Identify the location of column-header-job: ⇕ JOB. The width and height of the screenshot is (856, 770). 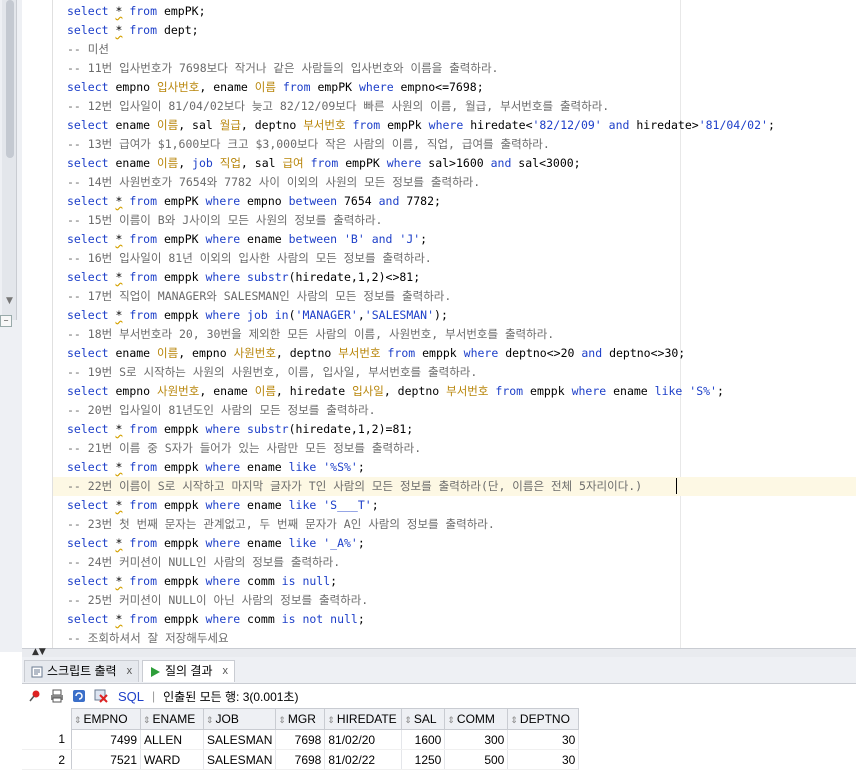
(239, 719).